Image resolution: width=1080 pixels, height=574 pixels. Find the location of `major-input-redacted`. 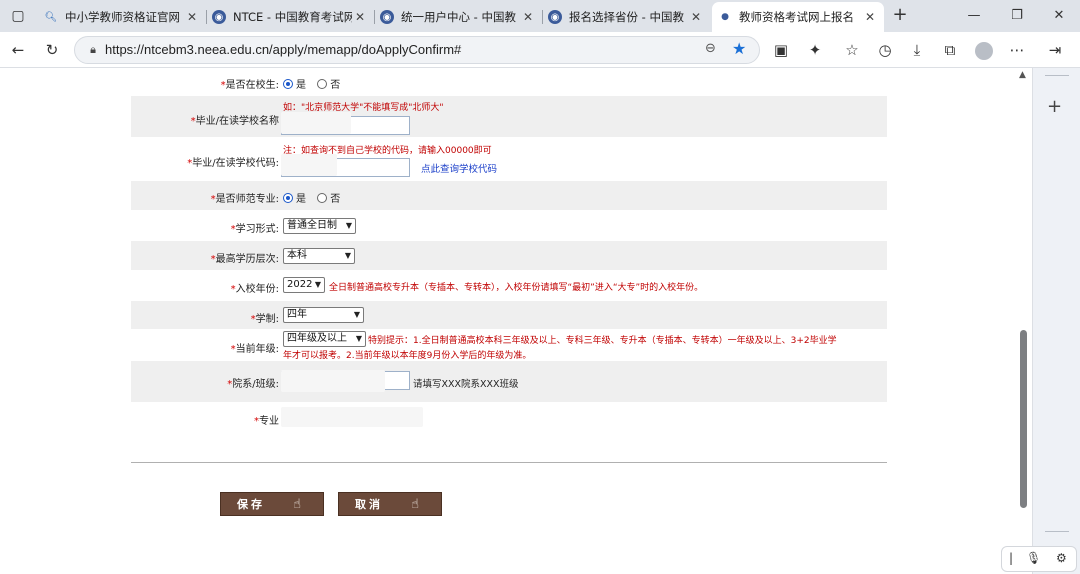

major-input-redacted is located at coordinates (352, 417).